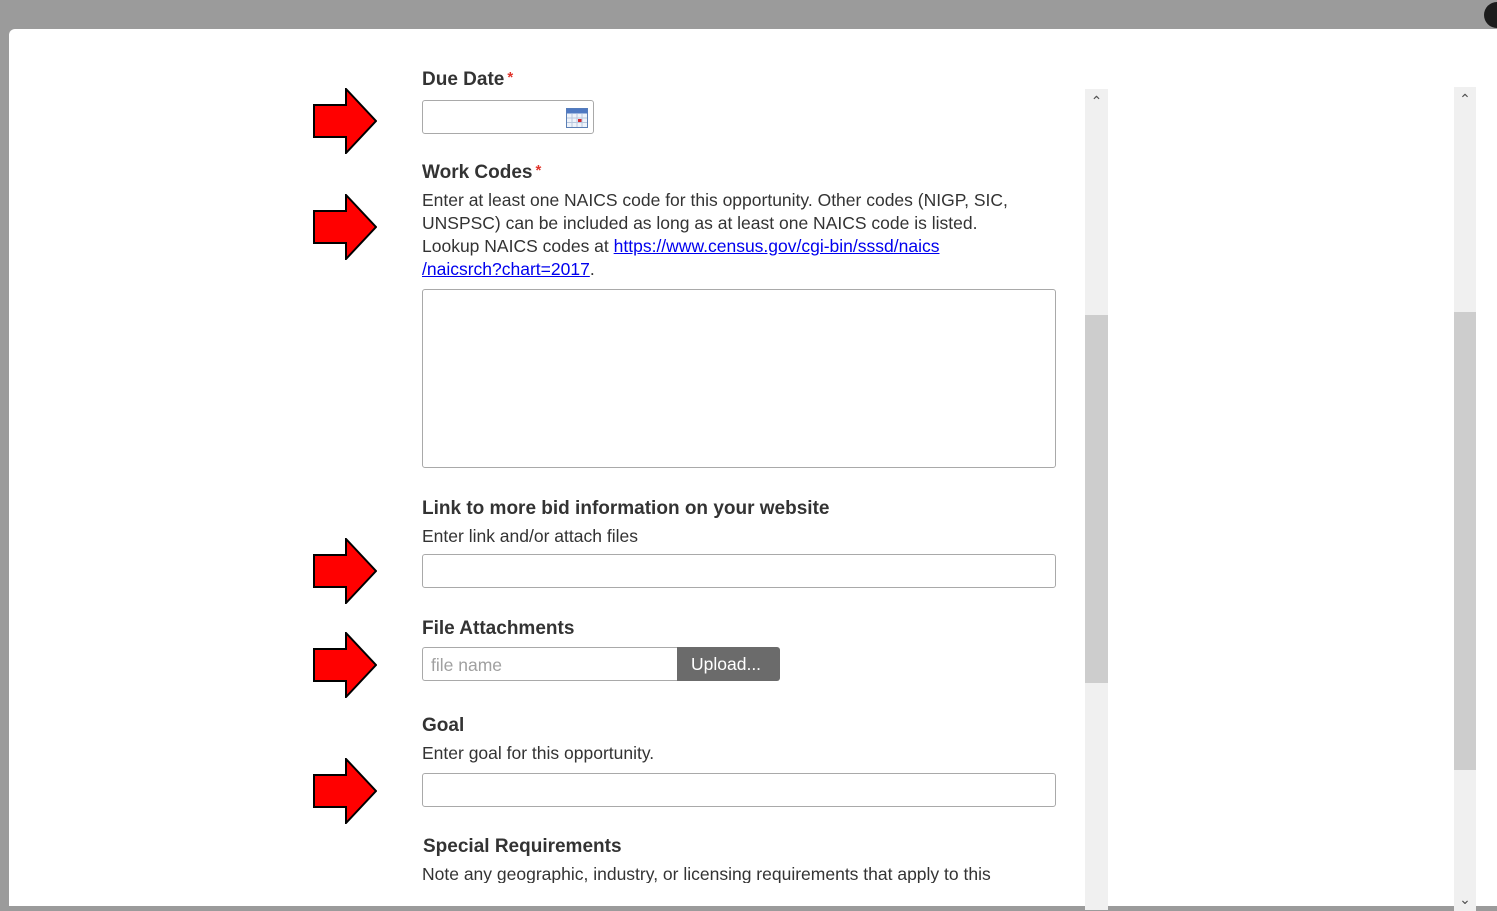  What do you see at coordinates (506, 269) in the screenshot?
I see `naics-lookup-link-continued: /naicsrch?chart=2017` at bounding box center [506, 269].